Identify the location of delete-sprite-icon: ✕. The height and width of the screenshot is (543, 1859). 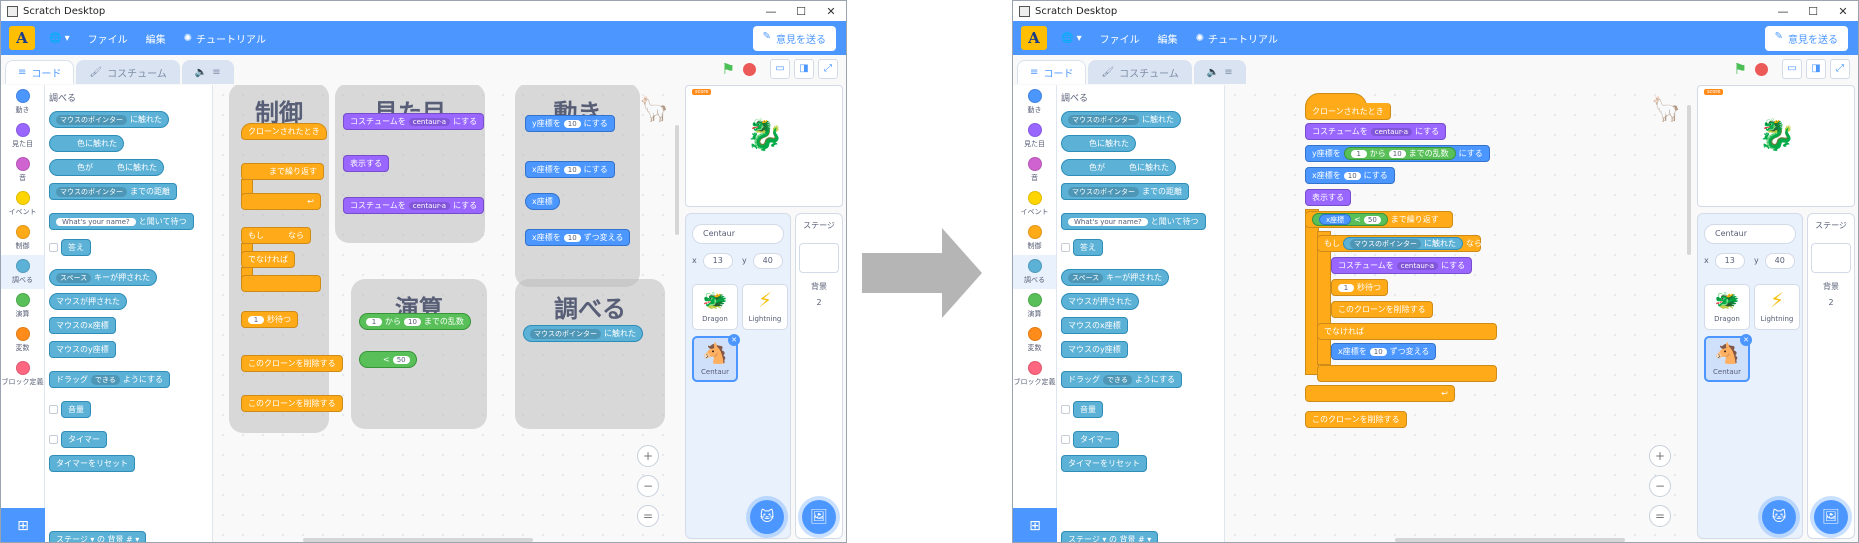
(1746, 340).